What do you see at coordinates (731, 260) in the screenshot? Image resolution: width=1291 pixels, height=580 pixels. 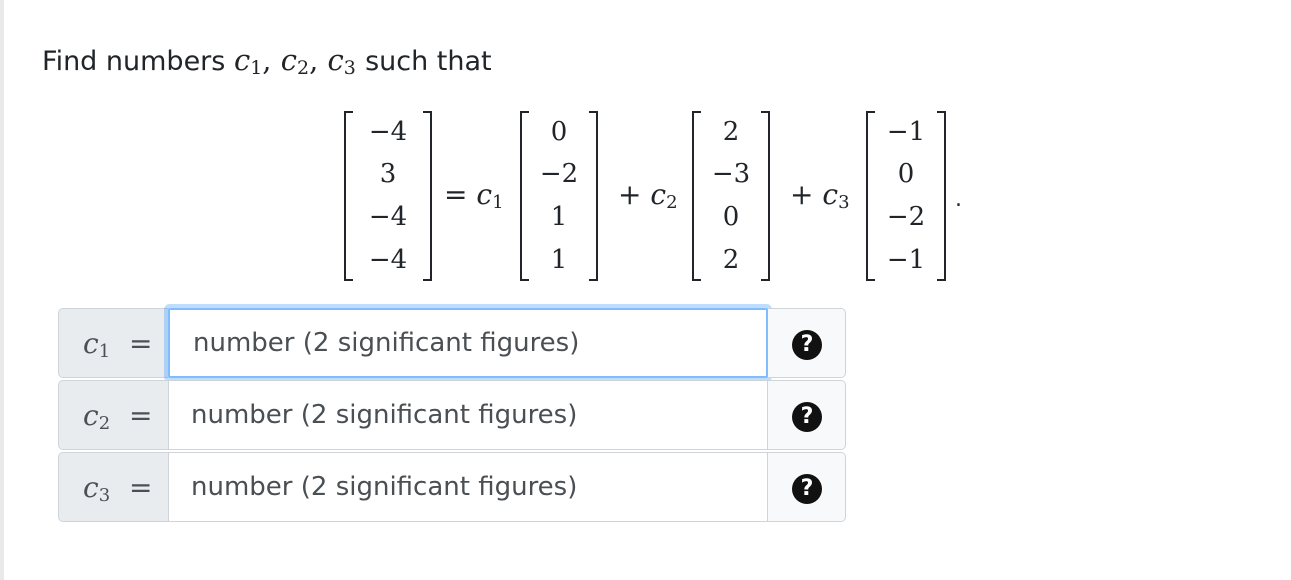 I see `vector-2-entry-4: 2` at bounding box center [731, 260].